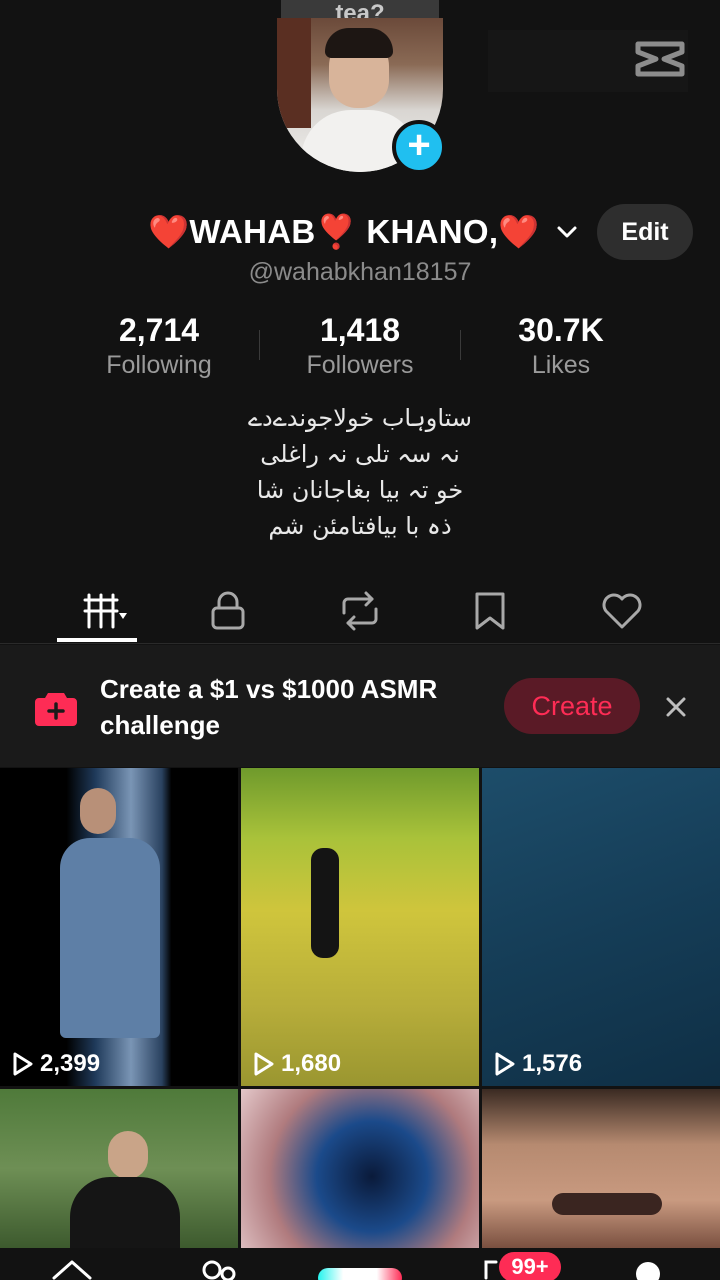 The width and height of the screenshot is (720, 1280). I want to click on view-count-value: 2,399, so click(70, 1063).